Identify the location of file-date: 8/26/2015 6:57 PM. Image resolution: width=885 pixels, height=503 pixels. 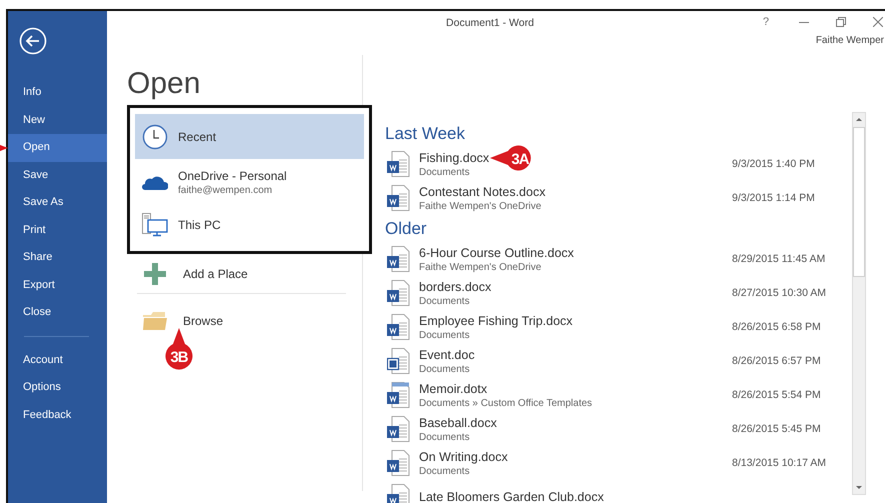
(776, 361).